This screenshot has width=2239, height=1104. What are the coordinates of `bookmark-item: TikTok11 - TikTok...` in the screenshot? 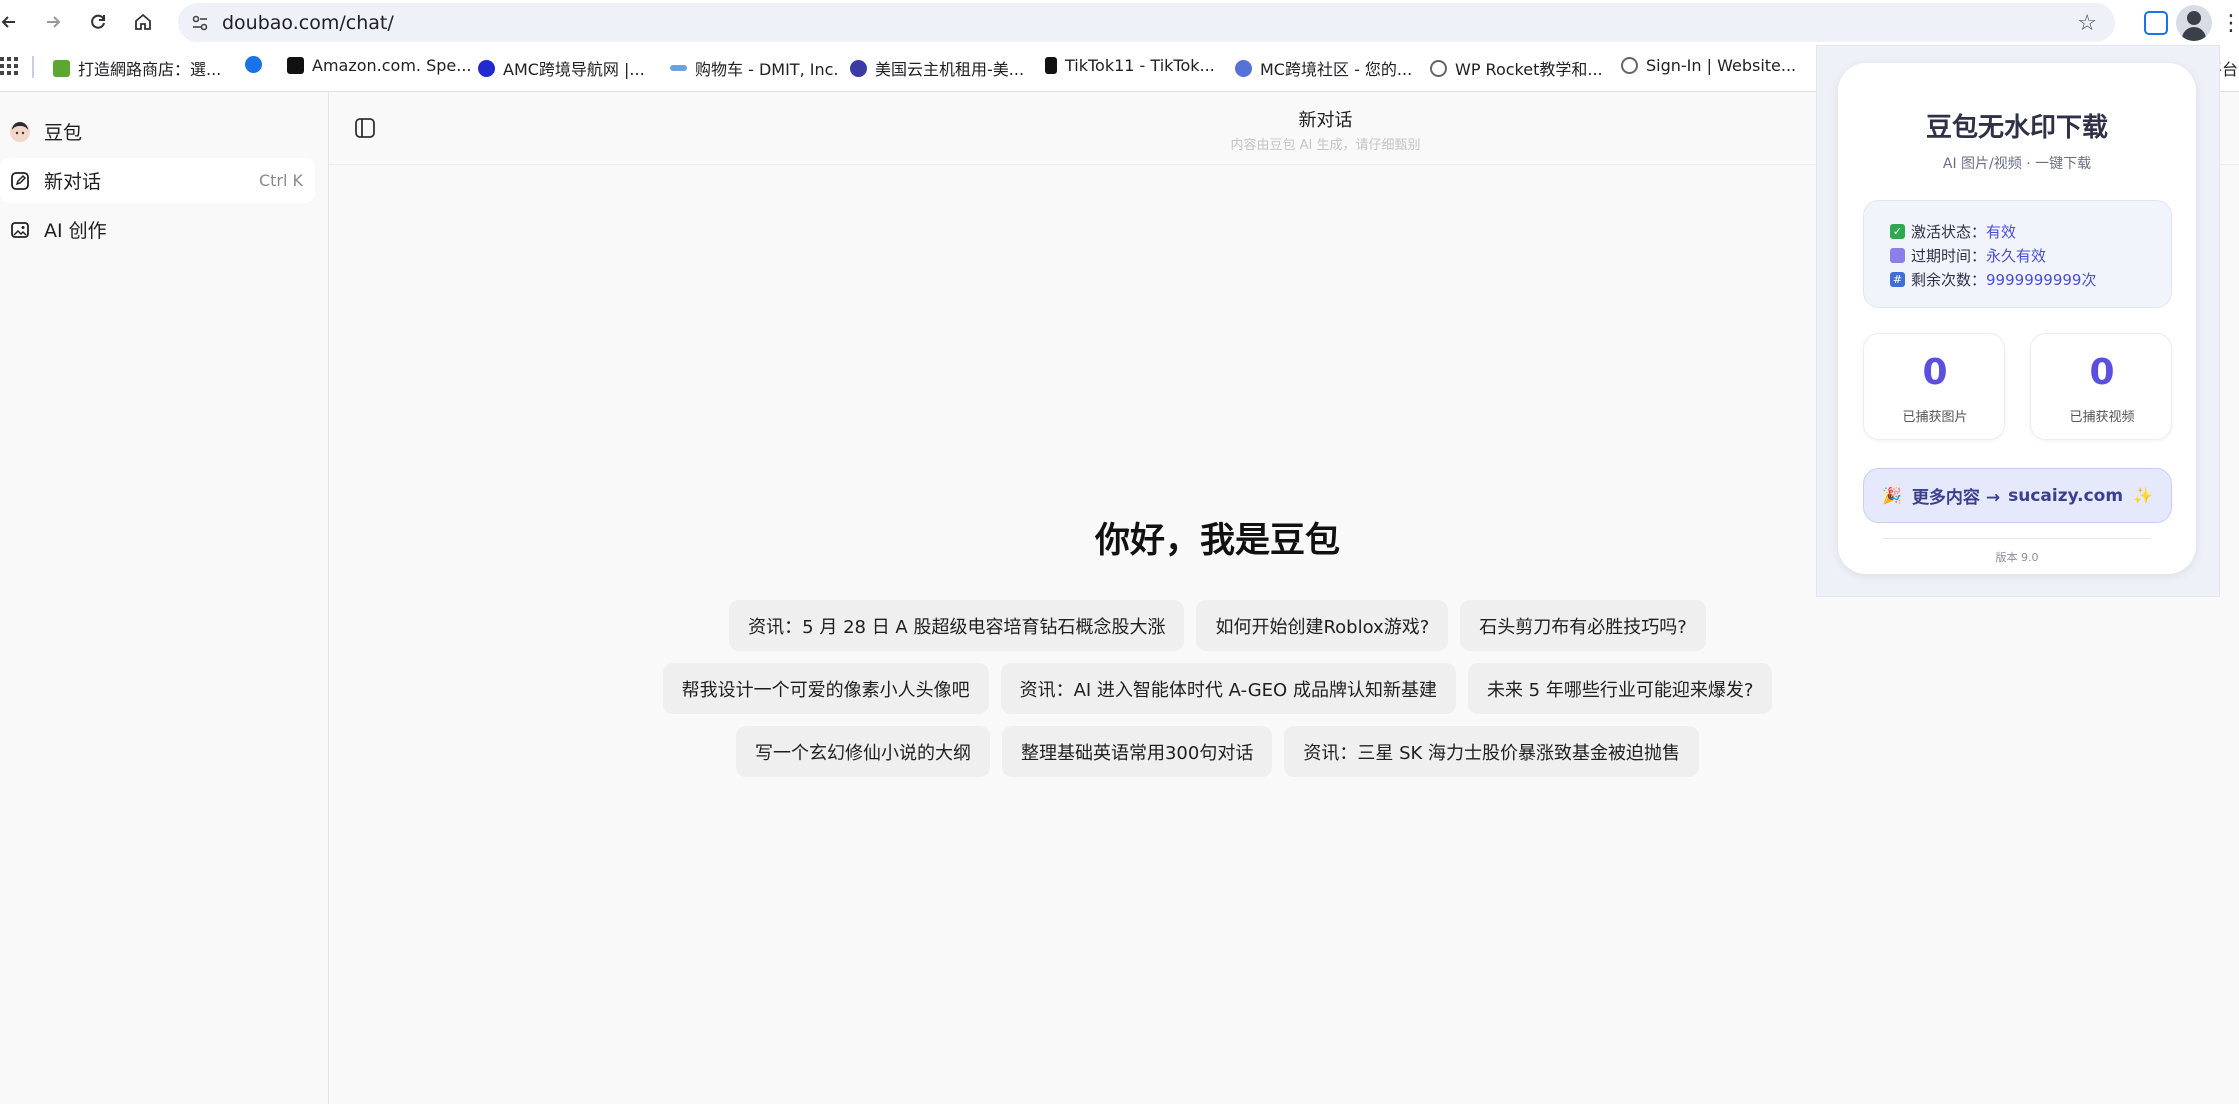 It's located at (1130, 65).